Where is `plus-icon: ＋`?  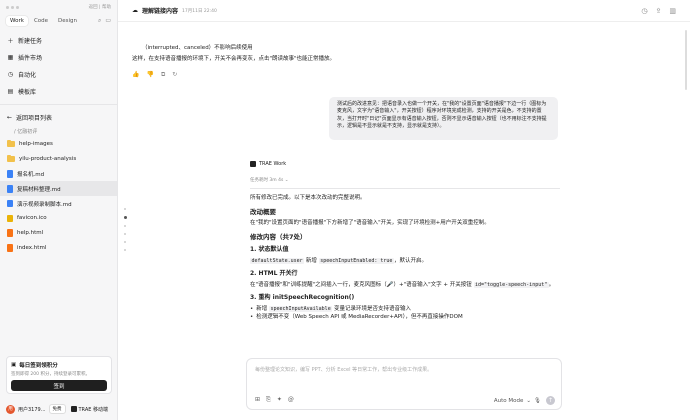 plus-icon: ＋ is located at coordinates (10, 41).